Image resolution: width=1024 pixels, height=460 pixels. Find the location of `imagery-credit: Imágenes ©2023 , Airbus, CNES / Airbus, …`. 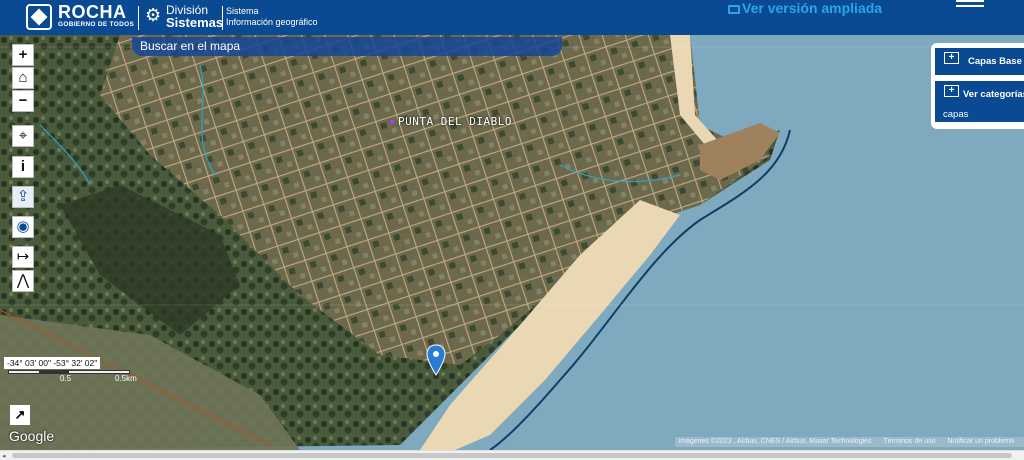

imagery-credit: Imágenes ©2023 , Airbus, CNES / Airbus, … is located at coordinates (775, 441).